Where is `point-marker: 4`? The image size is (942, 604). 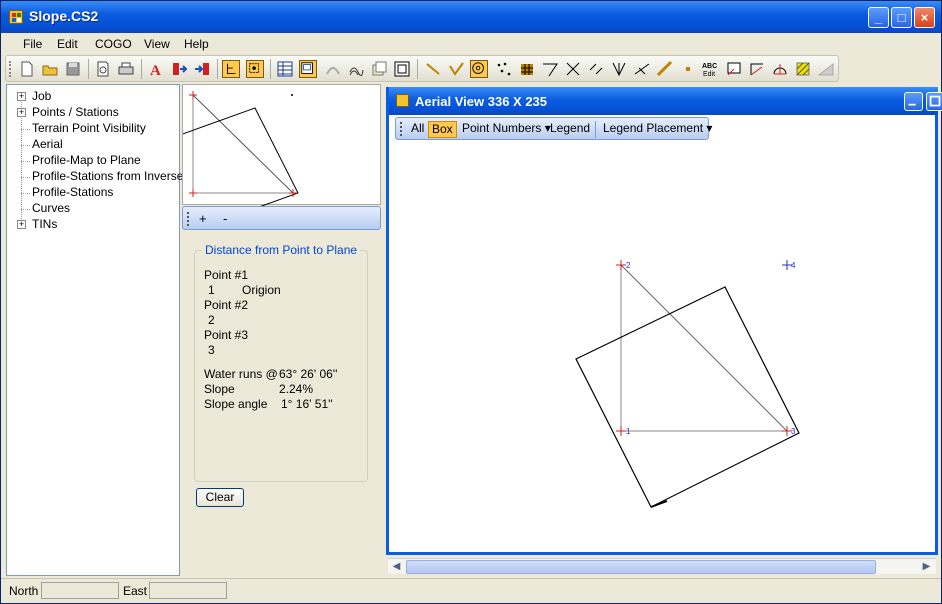 point-marker: 4 is located at coordinates (789, 265).